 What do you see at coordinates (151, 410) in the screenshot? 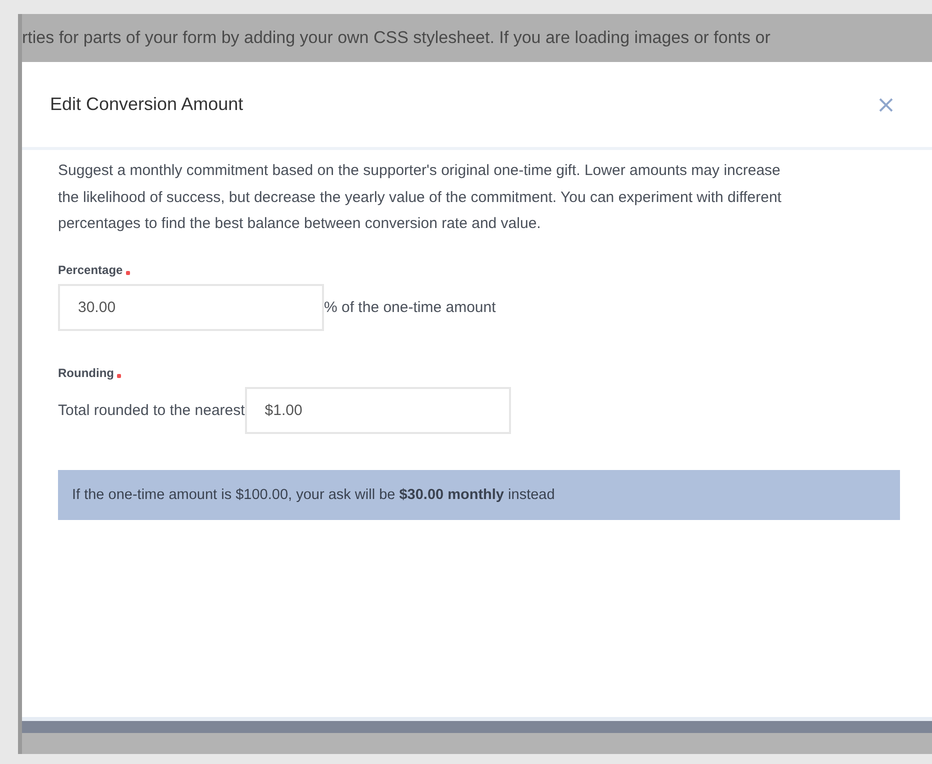
I see `field-text: Total rounded to the nearest` at bounding box center [151, 410].